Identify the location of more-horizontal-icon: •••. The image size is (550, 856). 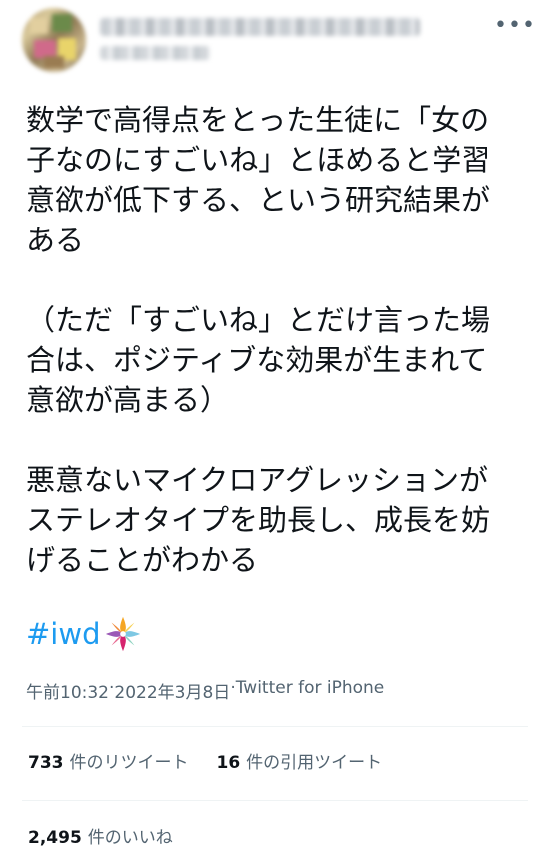
(515, 25).